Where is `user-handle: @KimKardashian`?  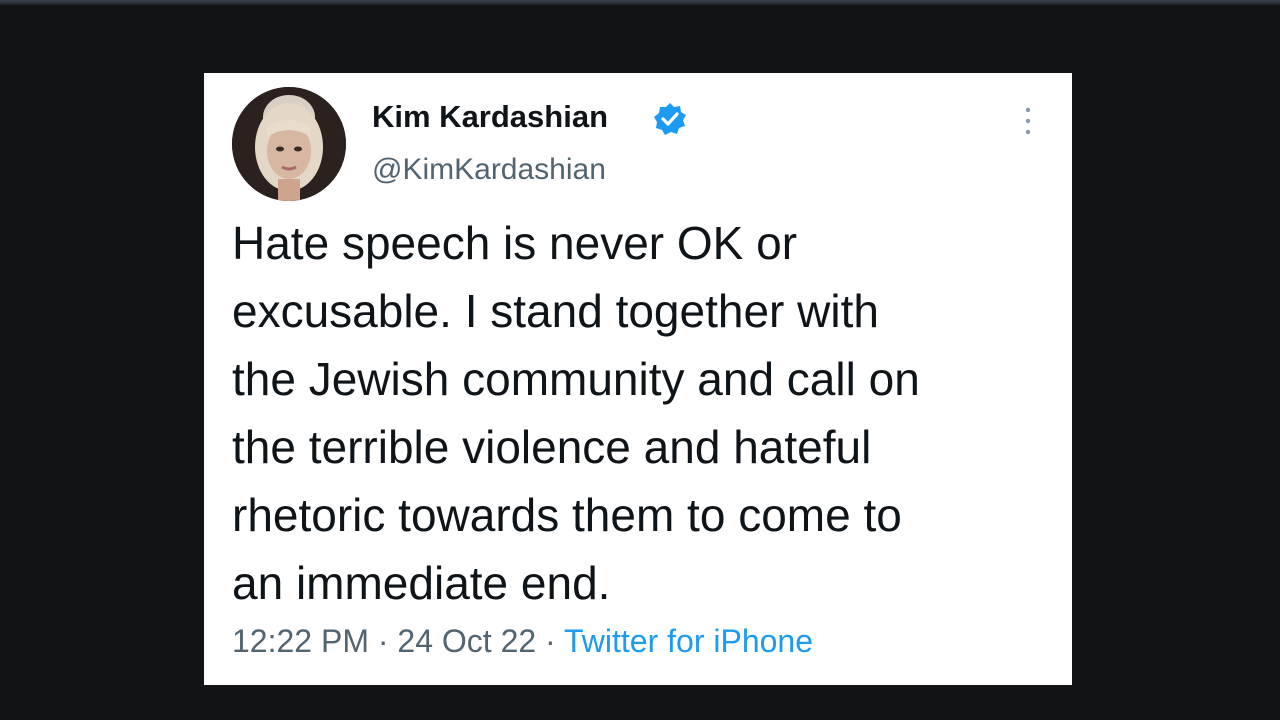 user-handle: @KimKardashian is located at coordinates (489, 170).